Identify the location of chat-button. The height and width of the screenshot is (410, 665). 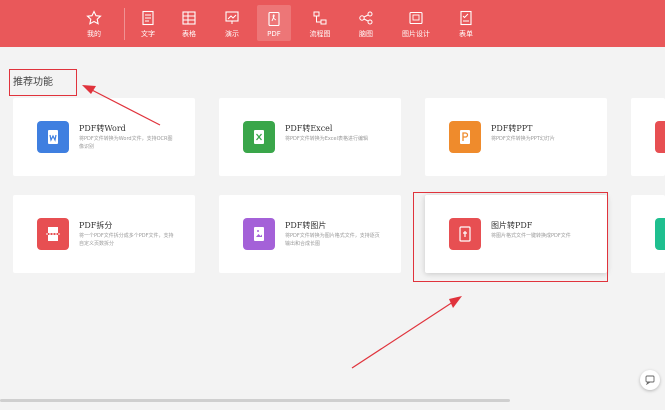
(650, 380).